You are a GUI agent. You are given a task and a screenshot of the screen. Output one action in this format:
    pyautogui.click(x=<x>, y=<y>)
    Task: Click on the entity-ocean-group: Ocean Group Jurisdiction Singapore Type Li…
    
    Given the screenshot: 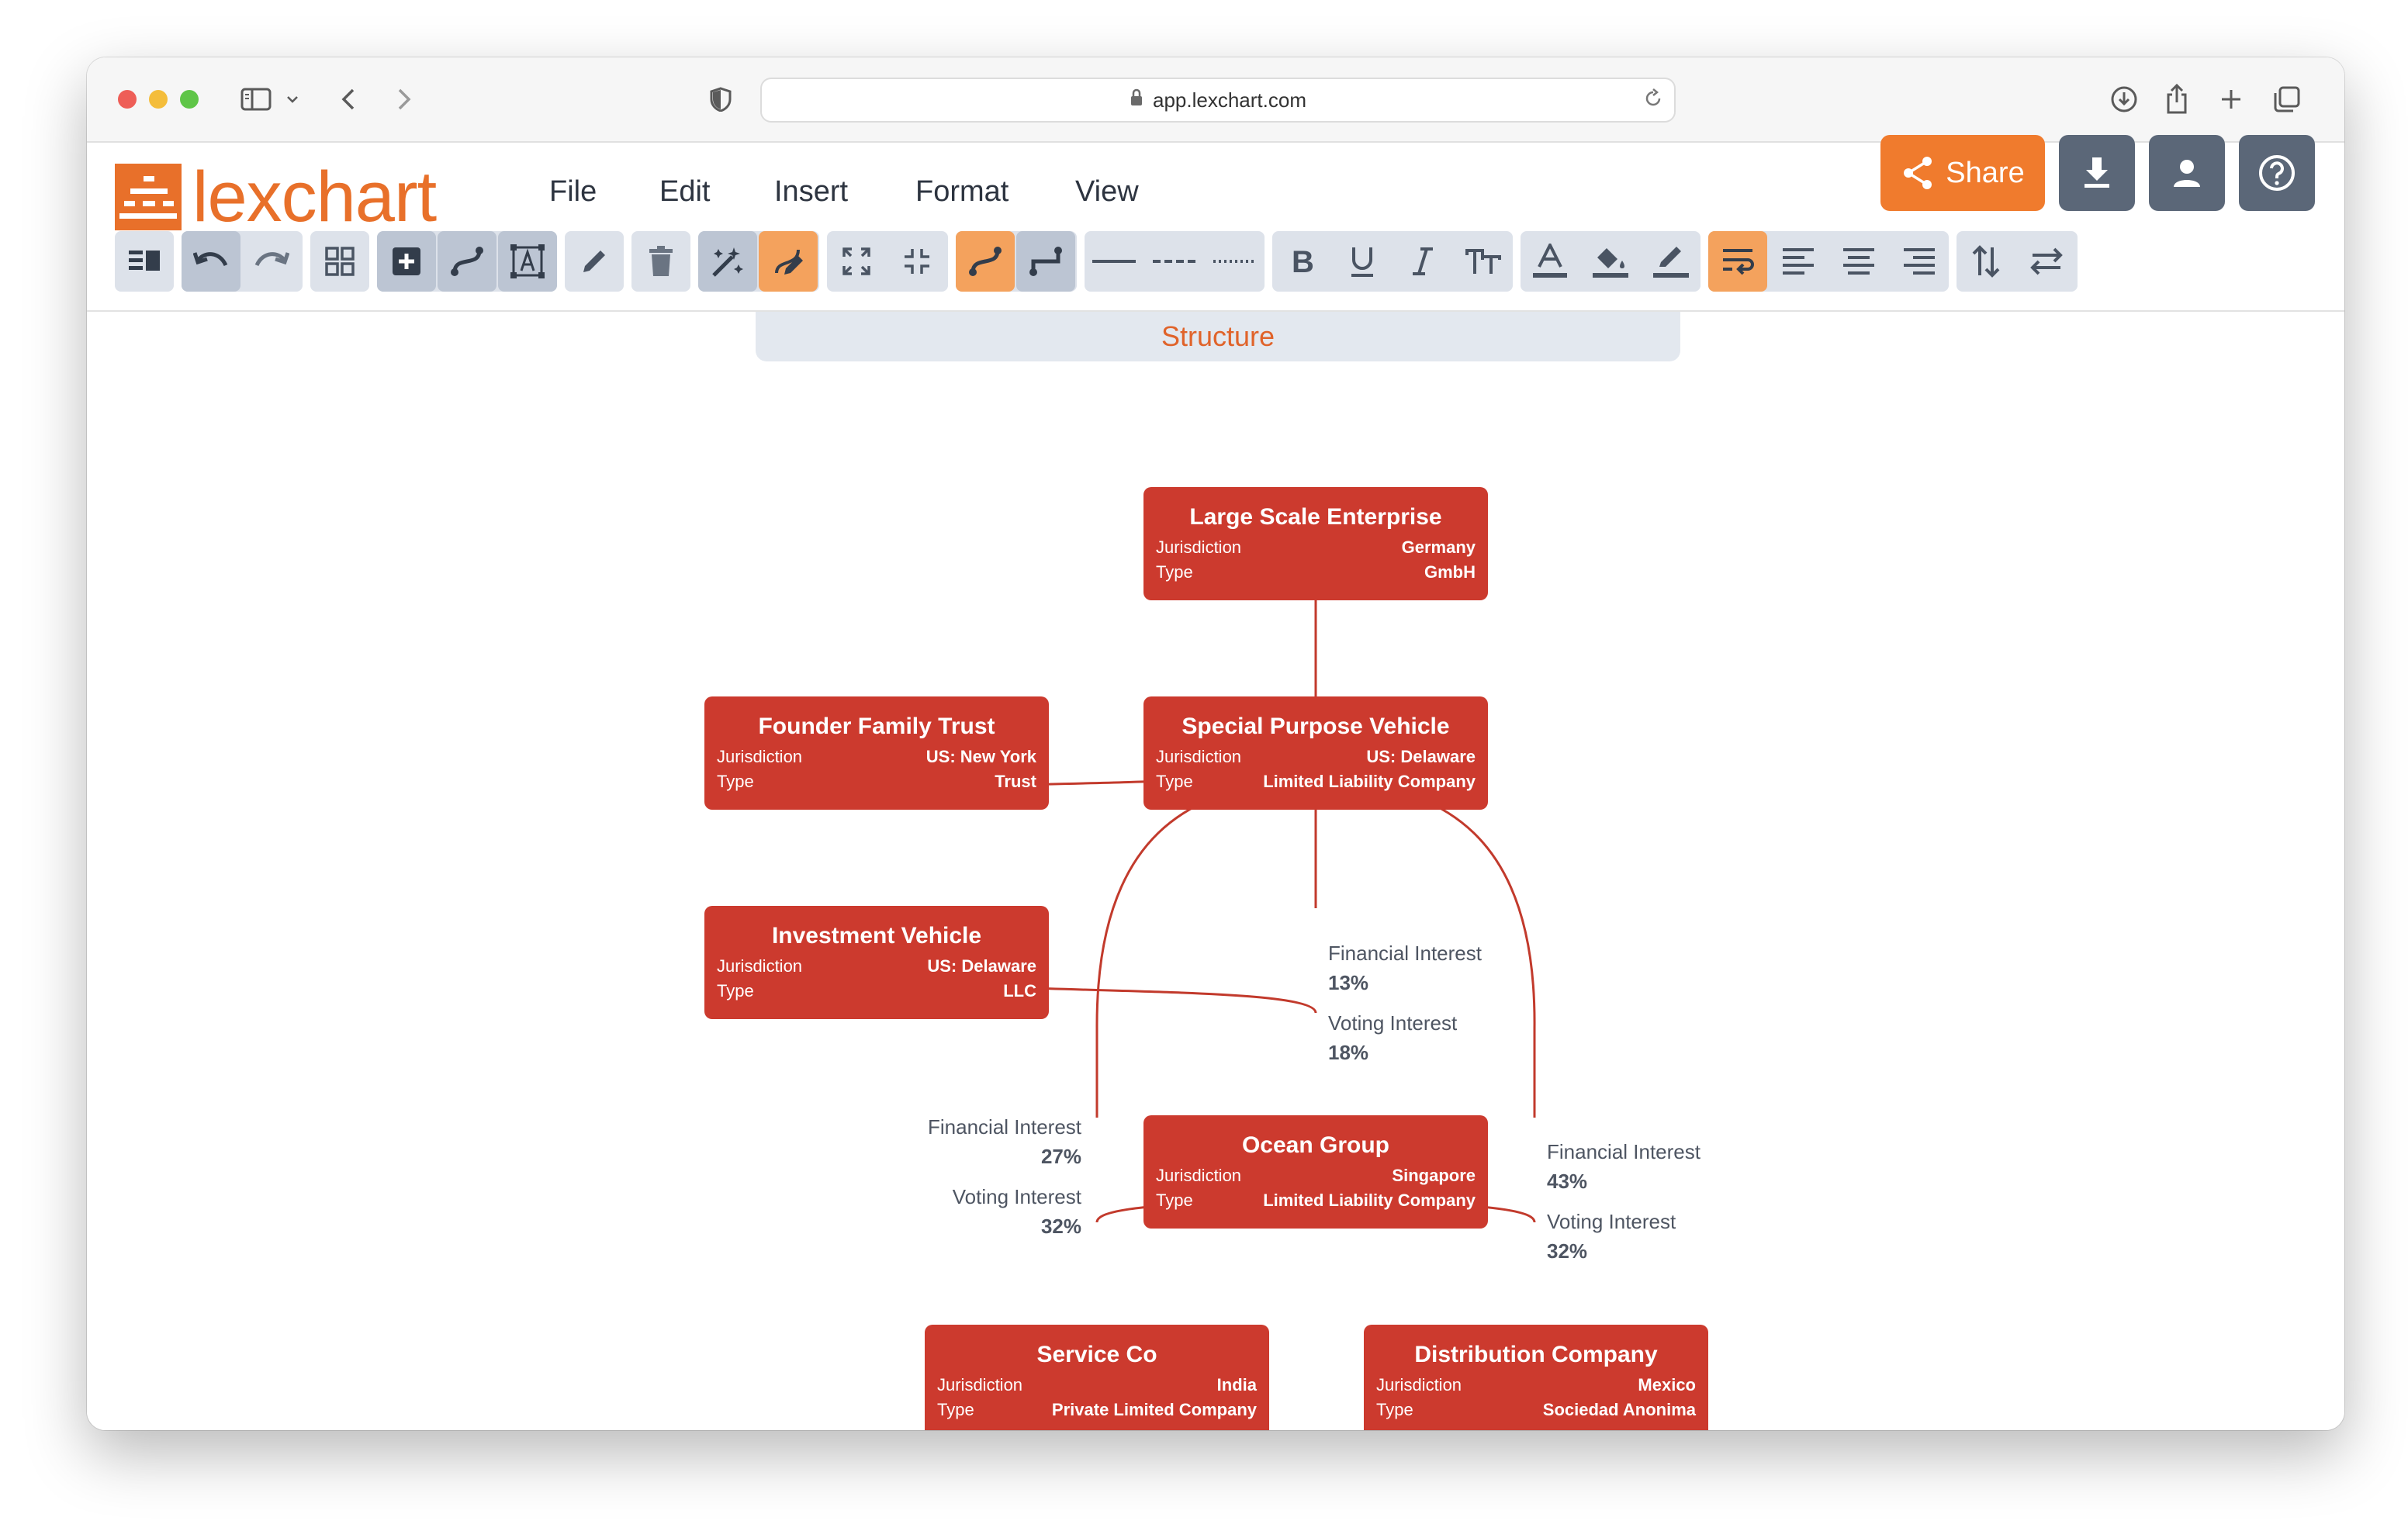 What is the action you would take?
    pyautogui.click(x=1315, y=1172)
    